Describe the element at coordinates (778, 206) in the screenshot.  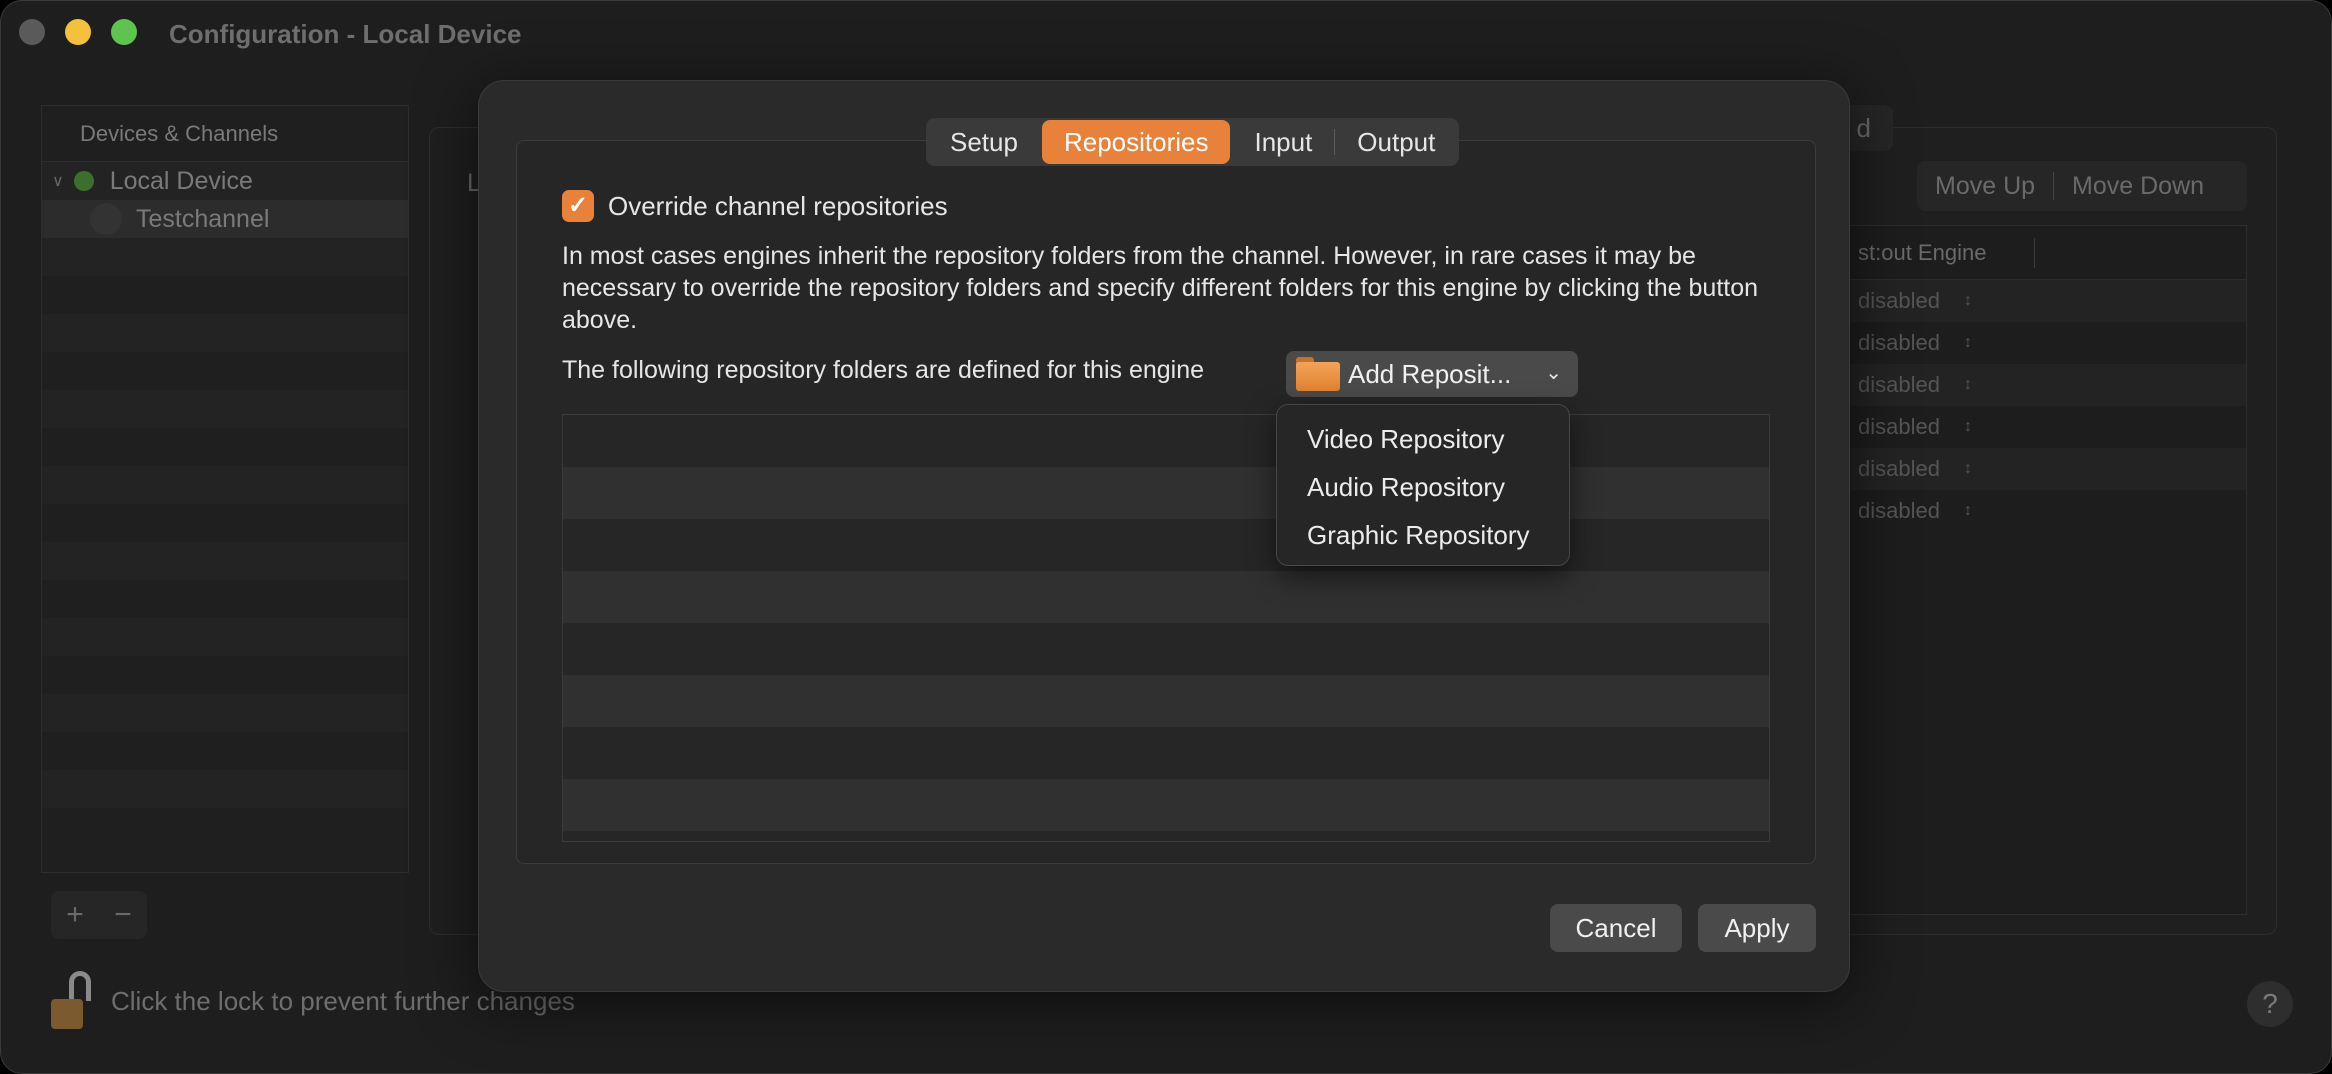
I see `override-label: Override channel repositories` at that location.